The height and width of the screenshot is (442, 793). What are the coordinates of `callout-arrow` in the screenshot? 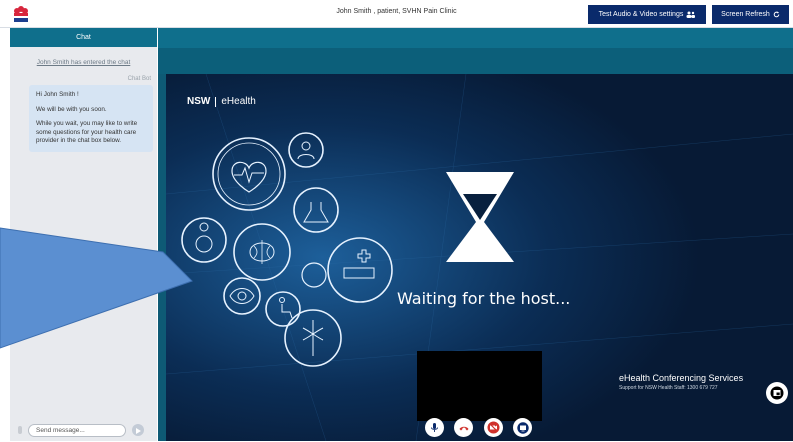 It's located at (96, 288).